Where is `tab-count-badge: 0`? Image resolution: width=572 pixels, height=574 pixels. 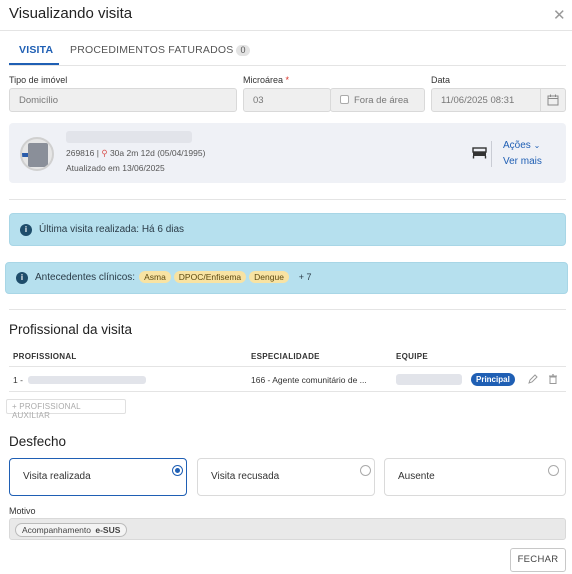 tab-count-badge: 0 is located at coordinates (243, 50).